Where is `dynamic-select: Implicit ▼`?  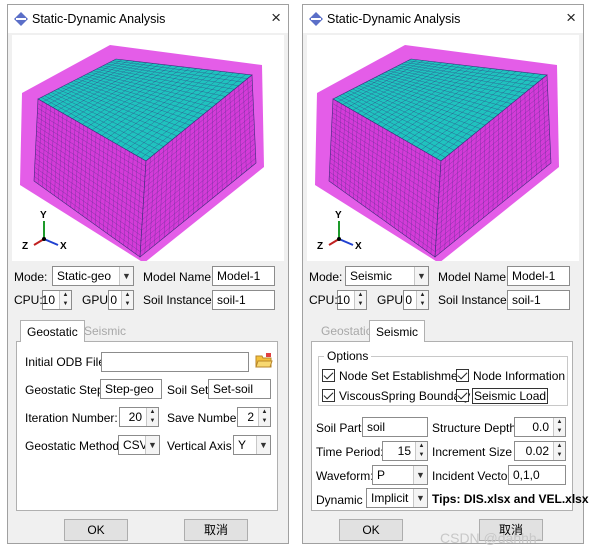 dynamic-select: Implicit ▼ is located at coordinates (397, 498).